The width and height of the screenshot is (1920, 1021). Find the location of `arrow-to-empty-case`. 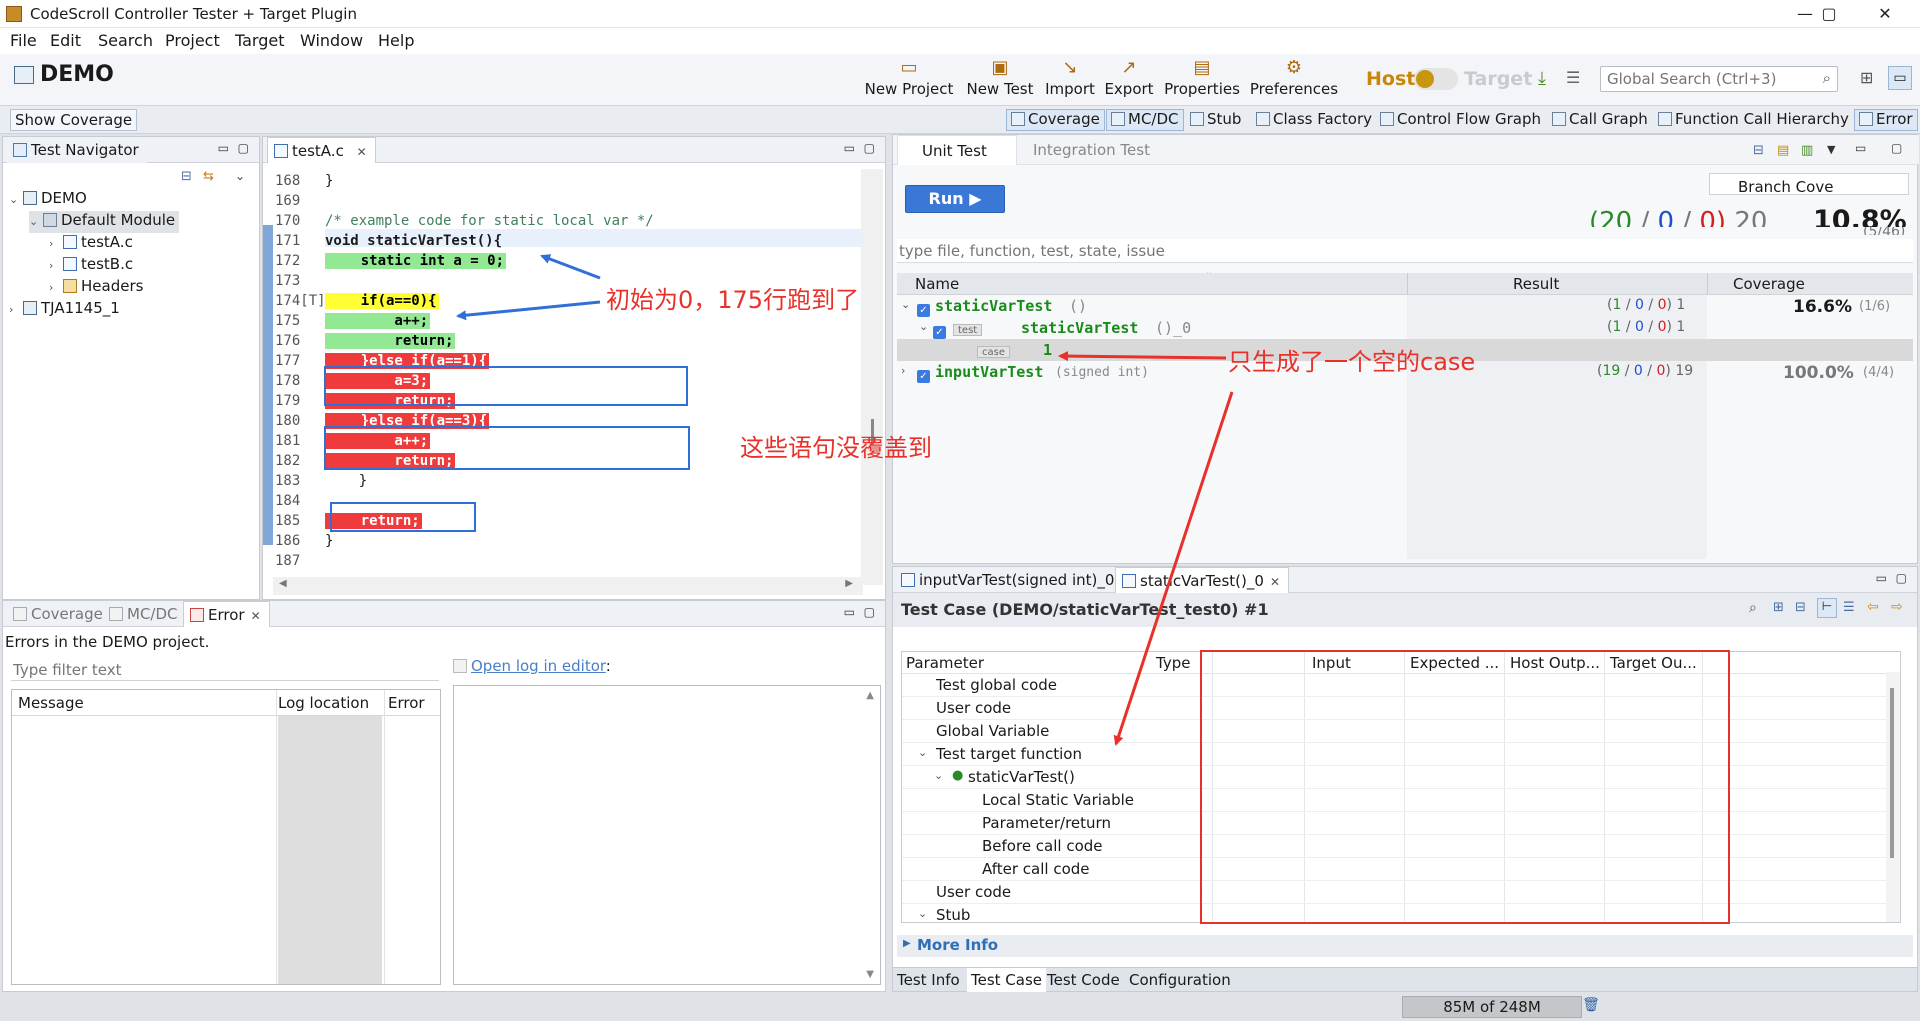

arrow-to-empty-case is located at coordinates (1142, 356).